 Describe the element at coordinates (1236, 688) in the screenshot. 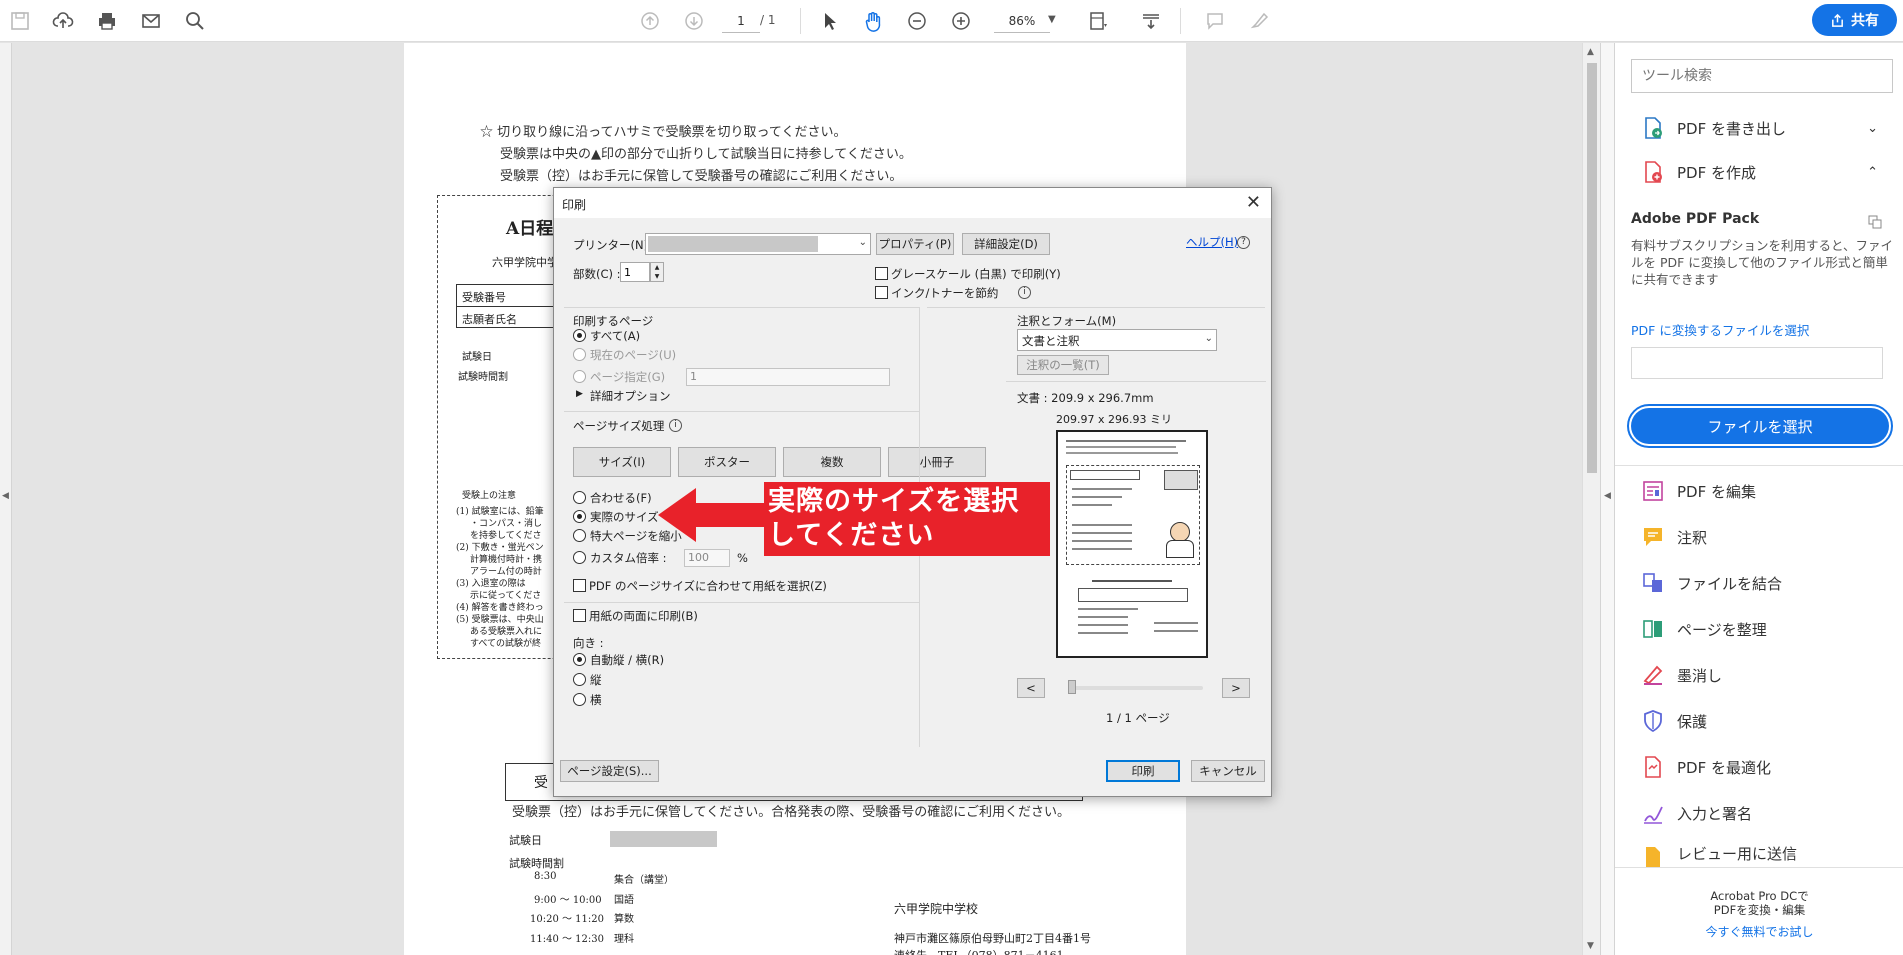

I see `preview-next-button: >` at that location.